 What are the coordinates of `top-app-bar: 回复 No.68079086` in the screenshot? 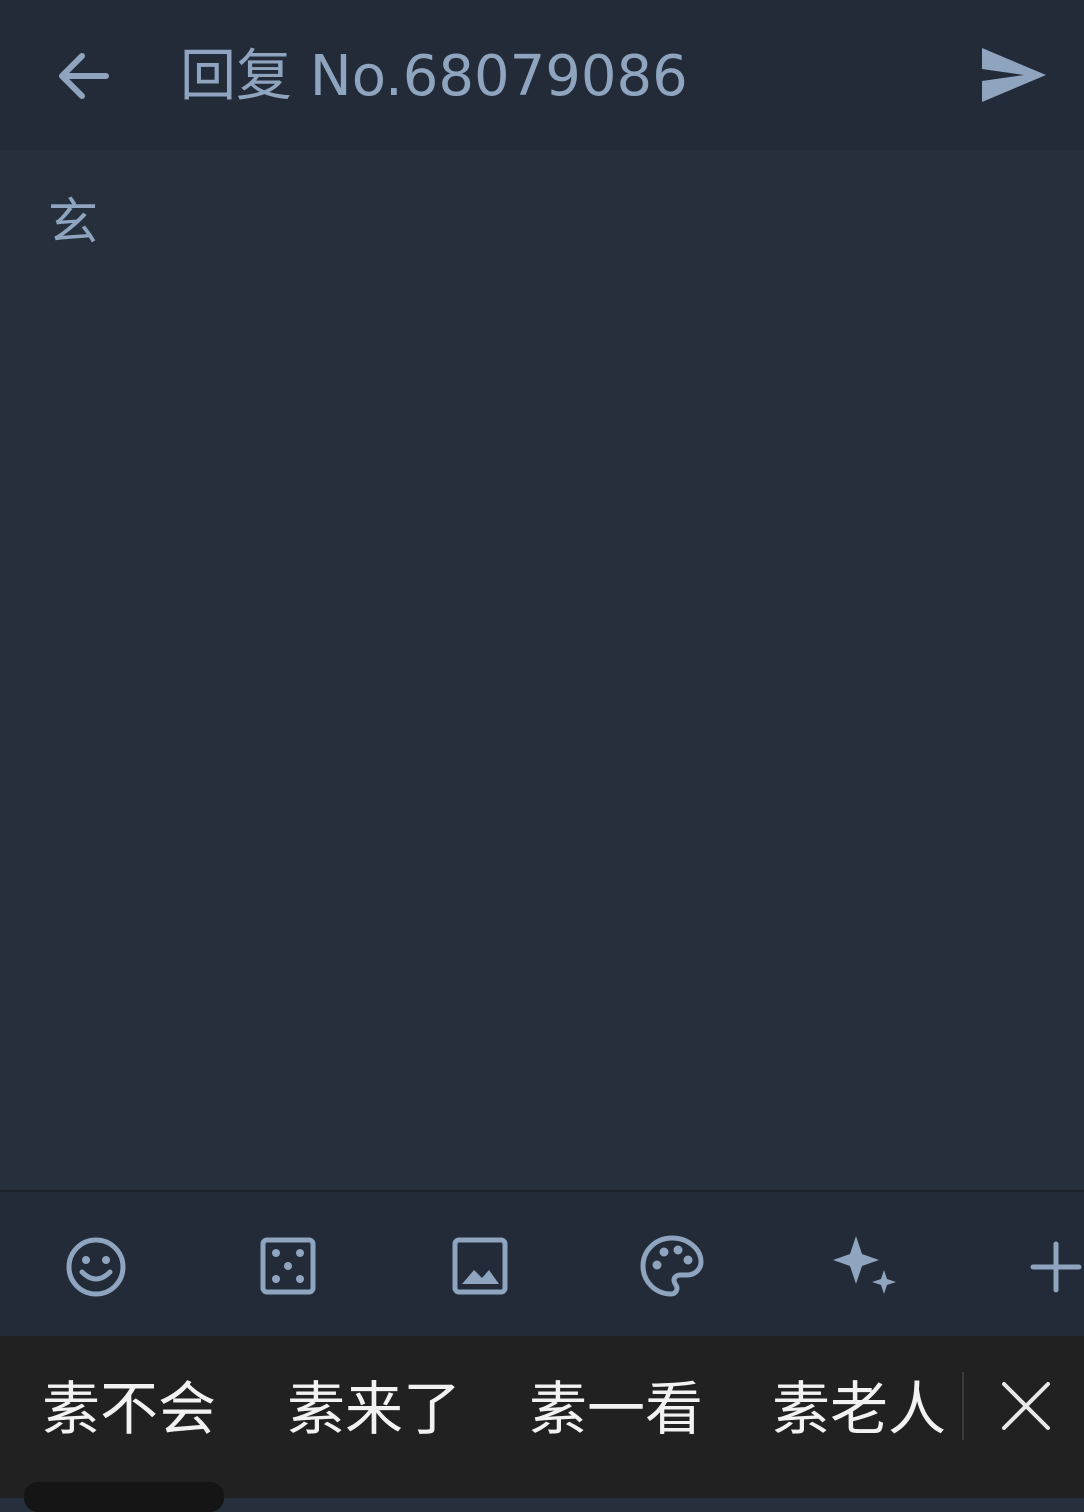 It's located at (542, 75).